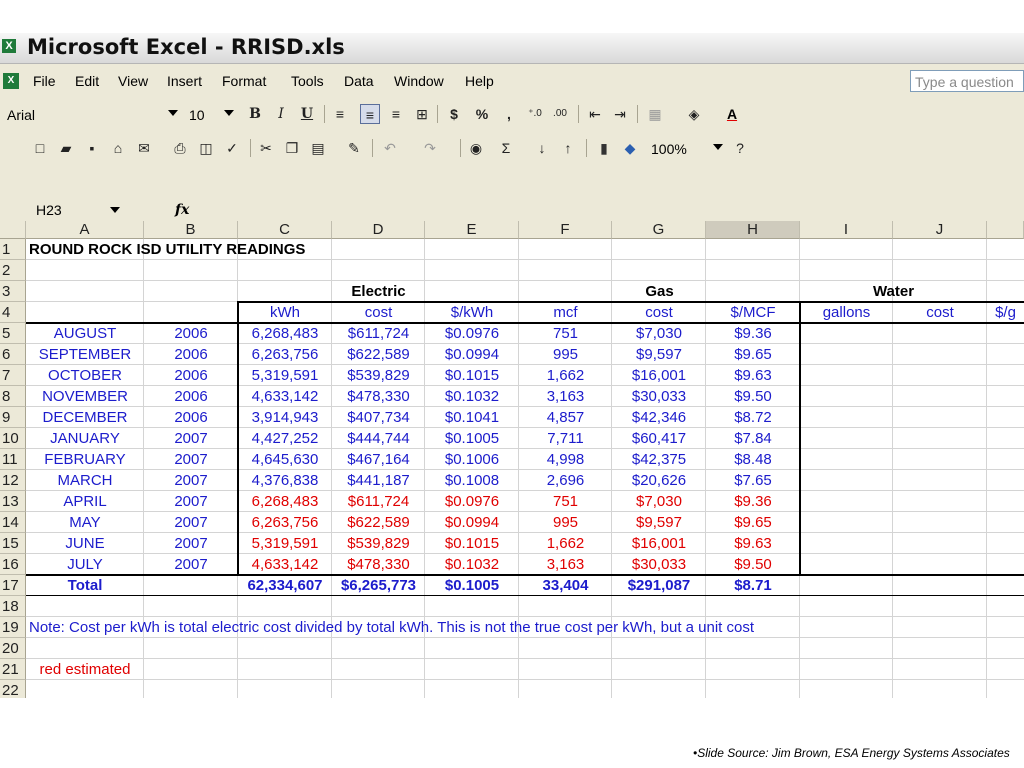 This screenshot has height=768, width=1024. Describe the element at coordinates (184, 81) in the screenshot. I see `menu-insert: Insert` at that location.